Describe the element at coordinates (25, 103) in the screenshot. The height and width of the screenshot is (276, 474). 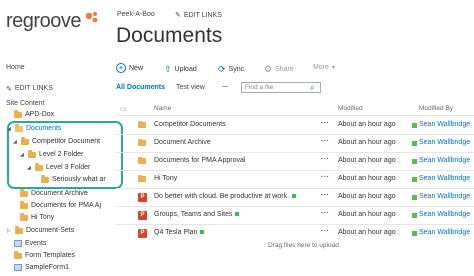
I see `nav-site-content: Site Content` at that location.